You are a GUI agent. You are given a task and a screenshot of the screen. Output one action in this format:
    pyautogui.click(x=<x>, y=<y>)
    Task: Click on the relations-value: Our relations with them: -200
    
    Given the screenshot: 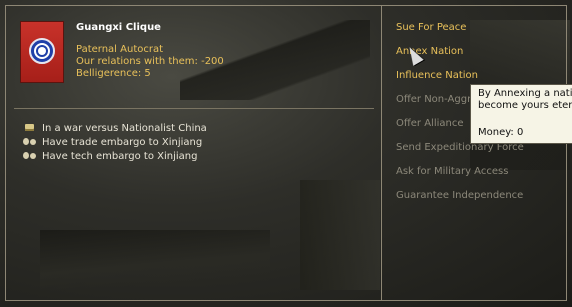 What is the action you would take?
    pyautogui.click(x=150, y=61)
    